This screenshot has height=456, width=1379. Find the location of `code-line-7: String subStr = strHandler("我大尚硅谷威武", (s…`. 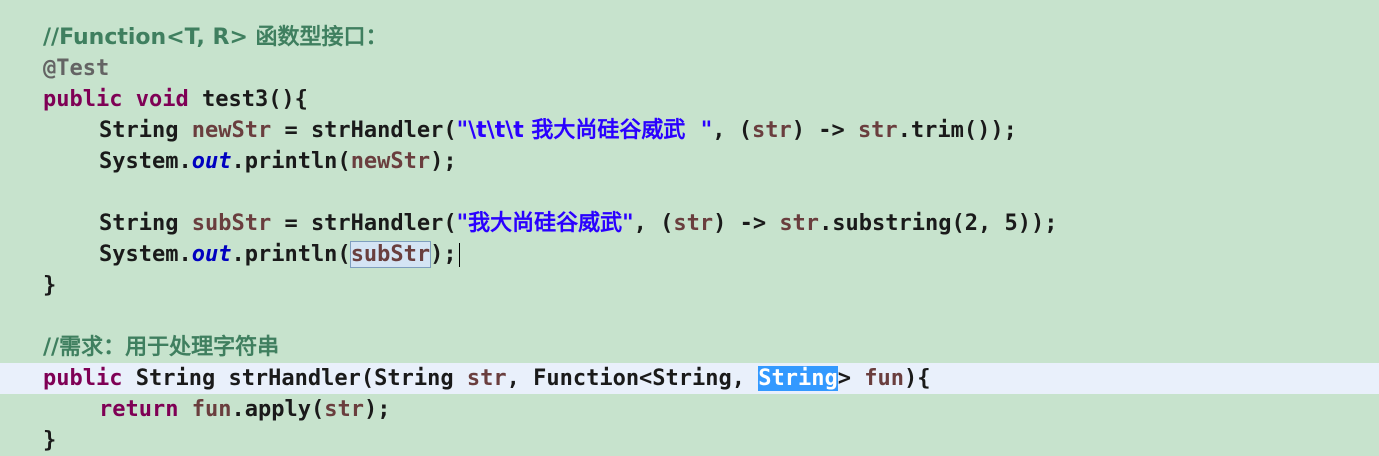

code-line-7: String subStr = strHandler("我大尚硅谷威武", (s… is located at coordinates (689, 223).